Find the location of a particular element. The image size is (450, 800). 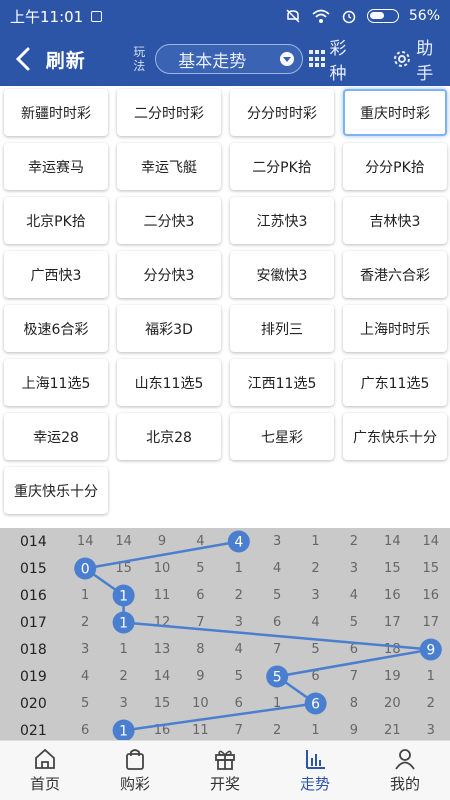

page-title: 刷新 is located at coordinates (86, 59).